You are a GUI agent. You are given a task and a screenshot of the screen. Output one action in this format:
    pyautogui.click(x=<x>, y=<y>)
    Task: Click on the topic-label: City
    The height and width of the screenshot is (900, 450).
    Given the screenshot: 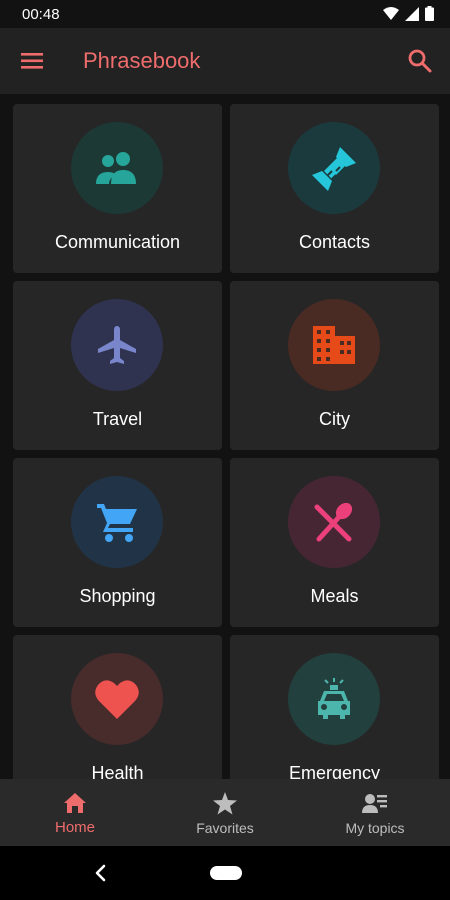 What is the action you would take?
    pyautogui.click(x=334, y=419)
    